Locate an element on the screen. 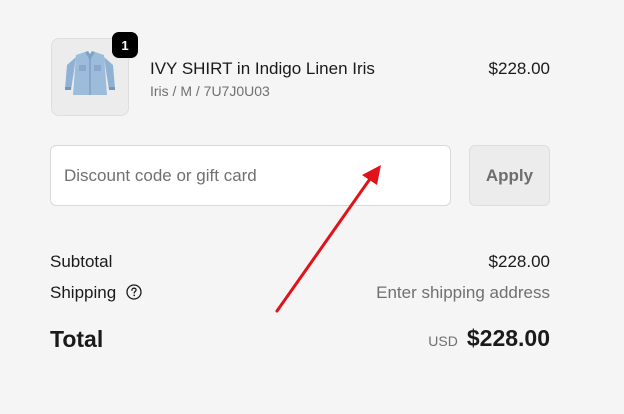 The height and width of the screenshot is (414, 624). shipping-value: Enter shipping address is located at coordinates (463, 292).